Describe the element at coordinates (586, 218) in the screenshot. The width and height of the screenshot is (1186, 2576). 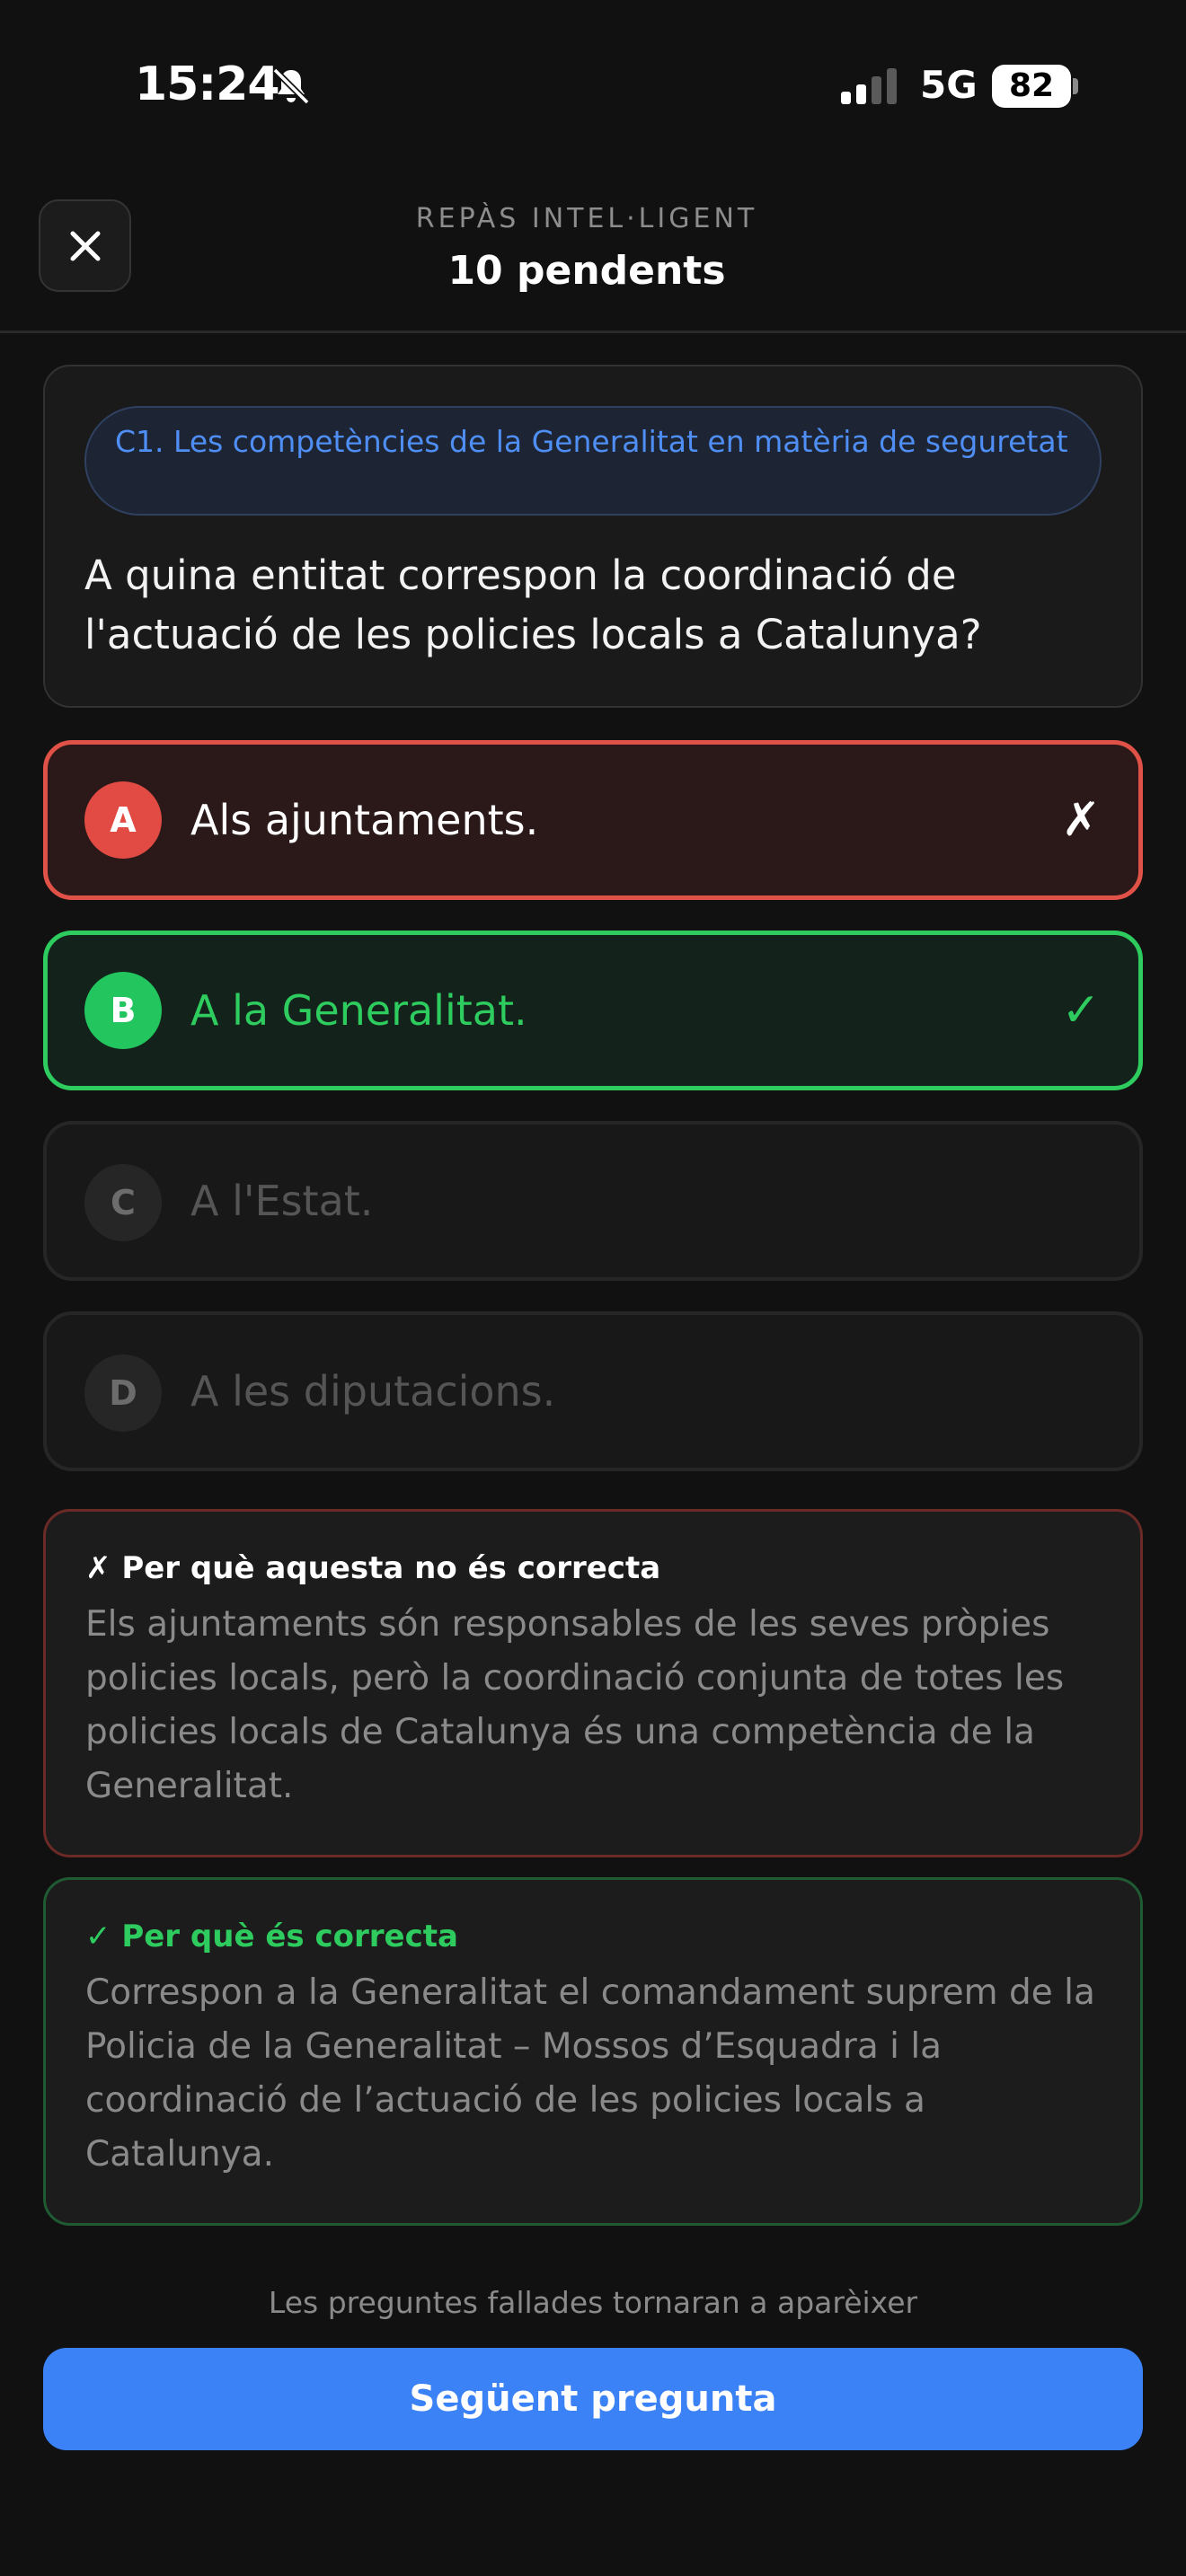
I see `header-kicker: REPÀS INTEL·LIGENT` at that location.